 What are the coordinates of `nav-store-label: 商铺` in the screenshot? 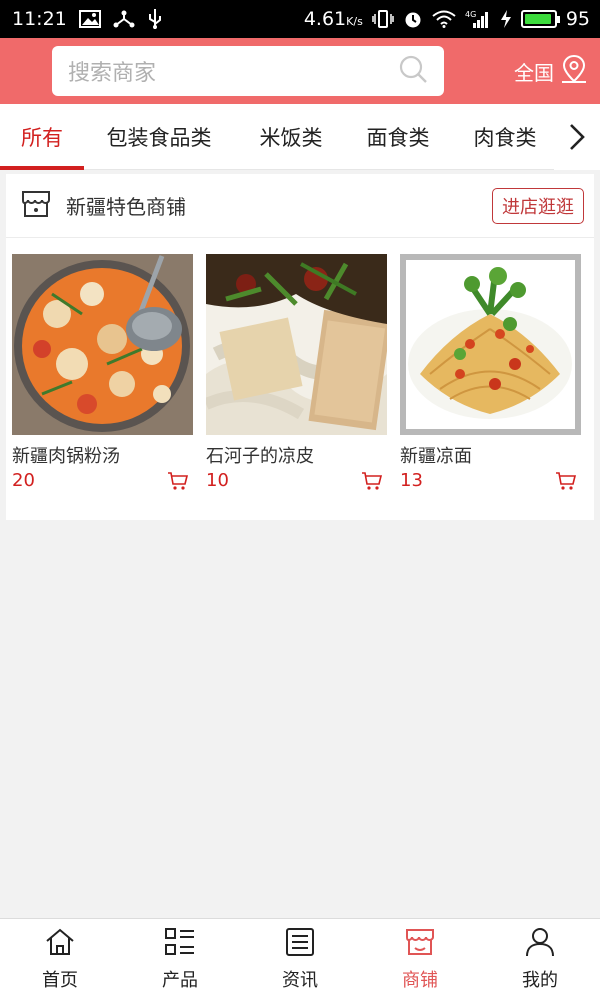 It's located at (420, 980).